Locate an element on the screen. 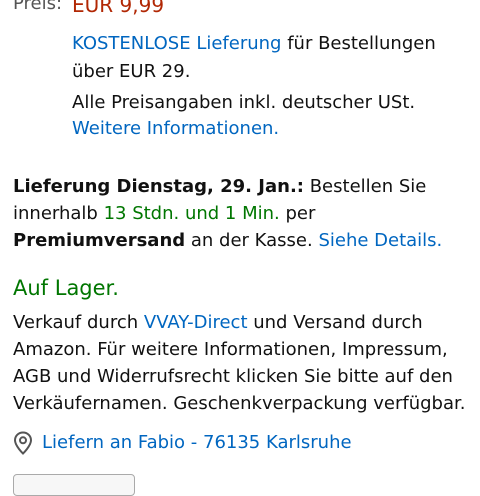 The image size is (480, 496). free-shipping-text: für Bestellungen is located at coordinates (358, 43).